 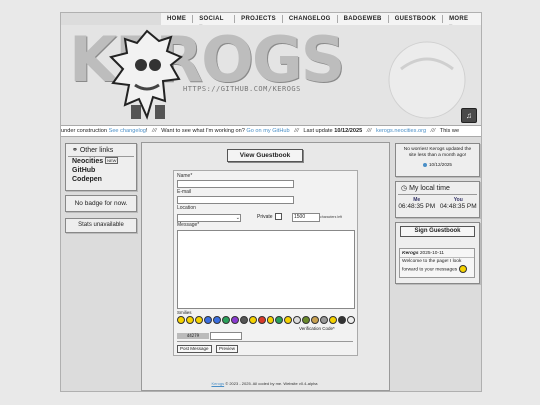 I want to click on footer-link: Kerogs, so click(x=217, y=383).